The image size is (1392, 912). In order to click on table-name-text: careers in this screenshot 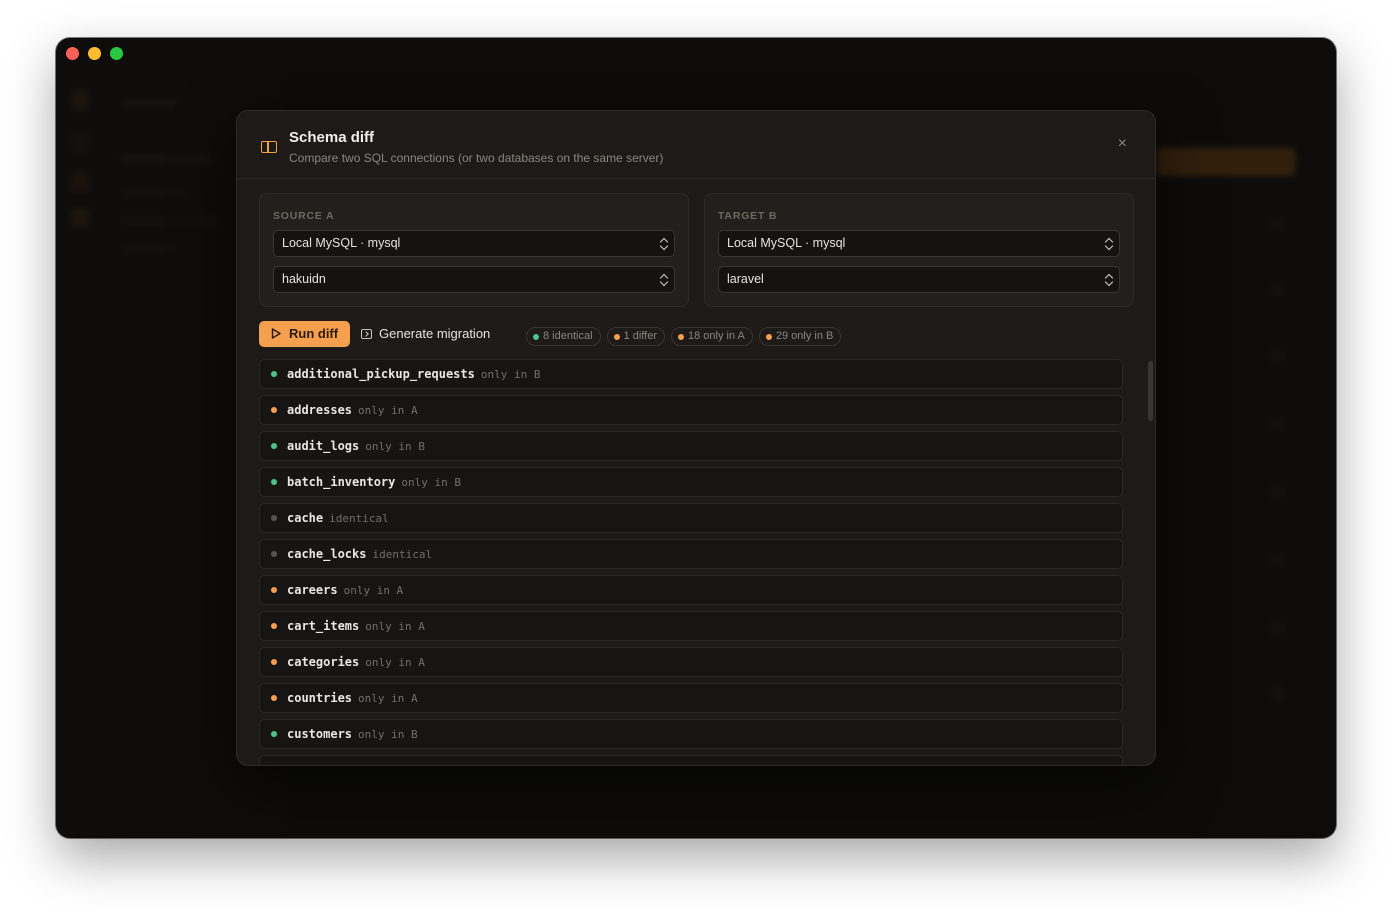, I will do `click(312, 590)`.